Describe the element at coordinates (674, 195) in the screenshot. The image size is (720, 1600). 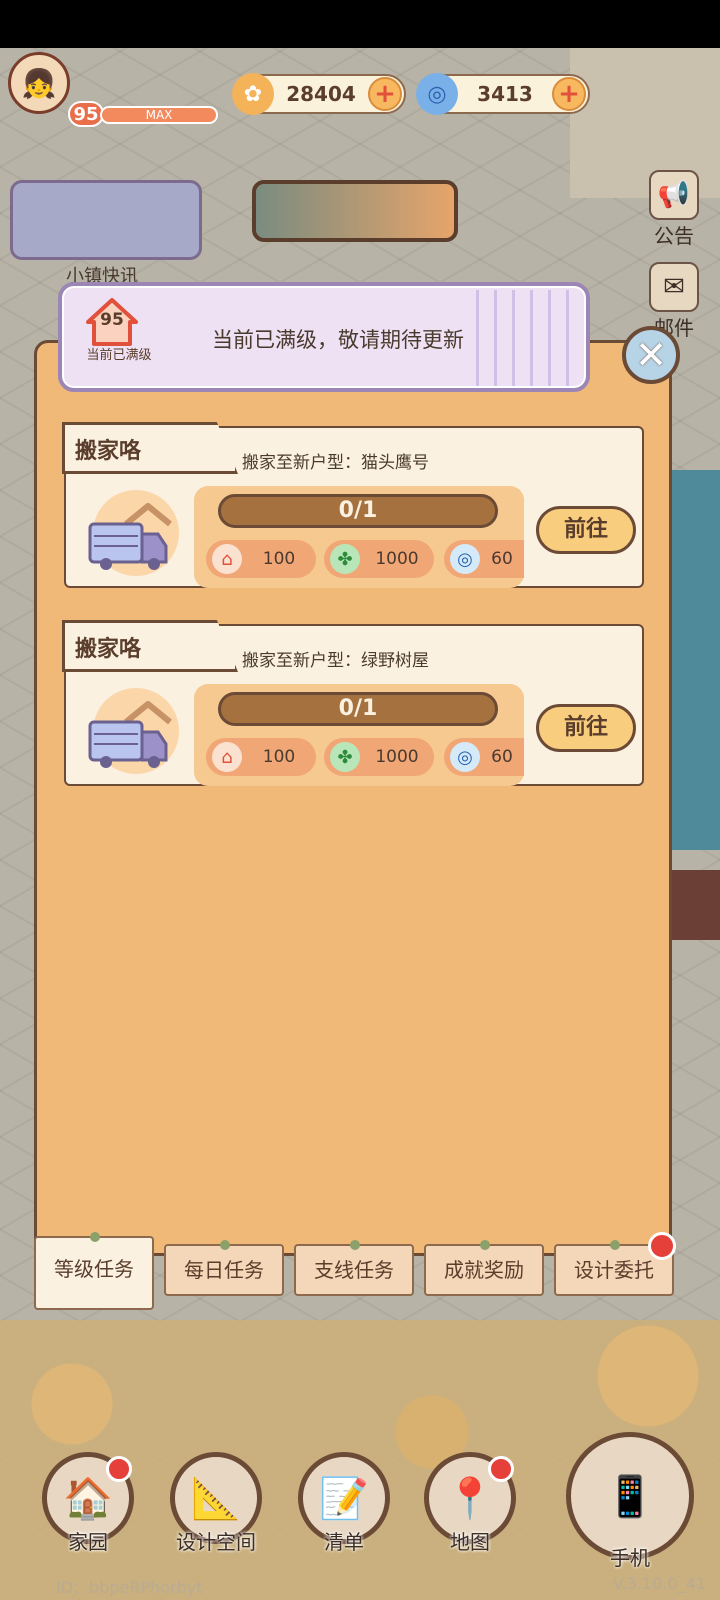
I see `megaphone-icon: 📢` at that location.